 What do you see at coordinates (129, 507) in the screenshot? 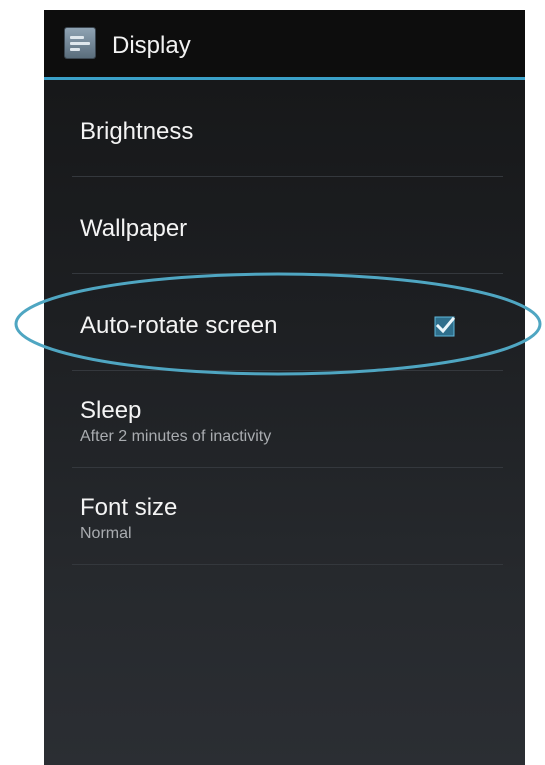
I see `pref-font-size-title: Font size` at bounding box center [129, 507].